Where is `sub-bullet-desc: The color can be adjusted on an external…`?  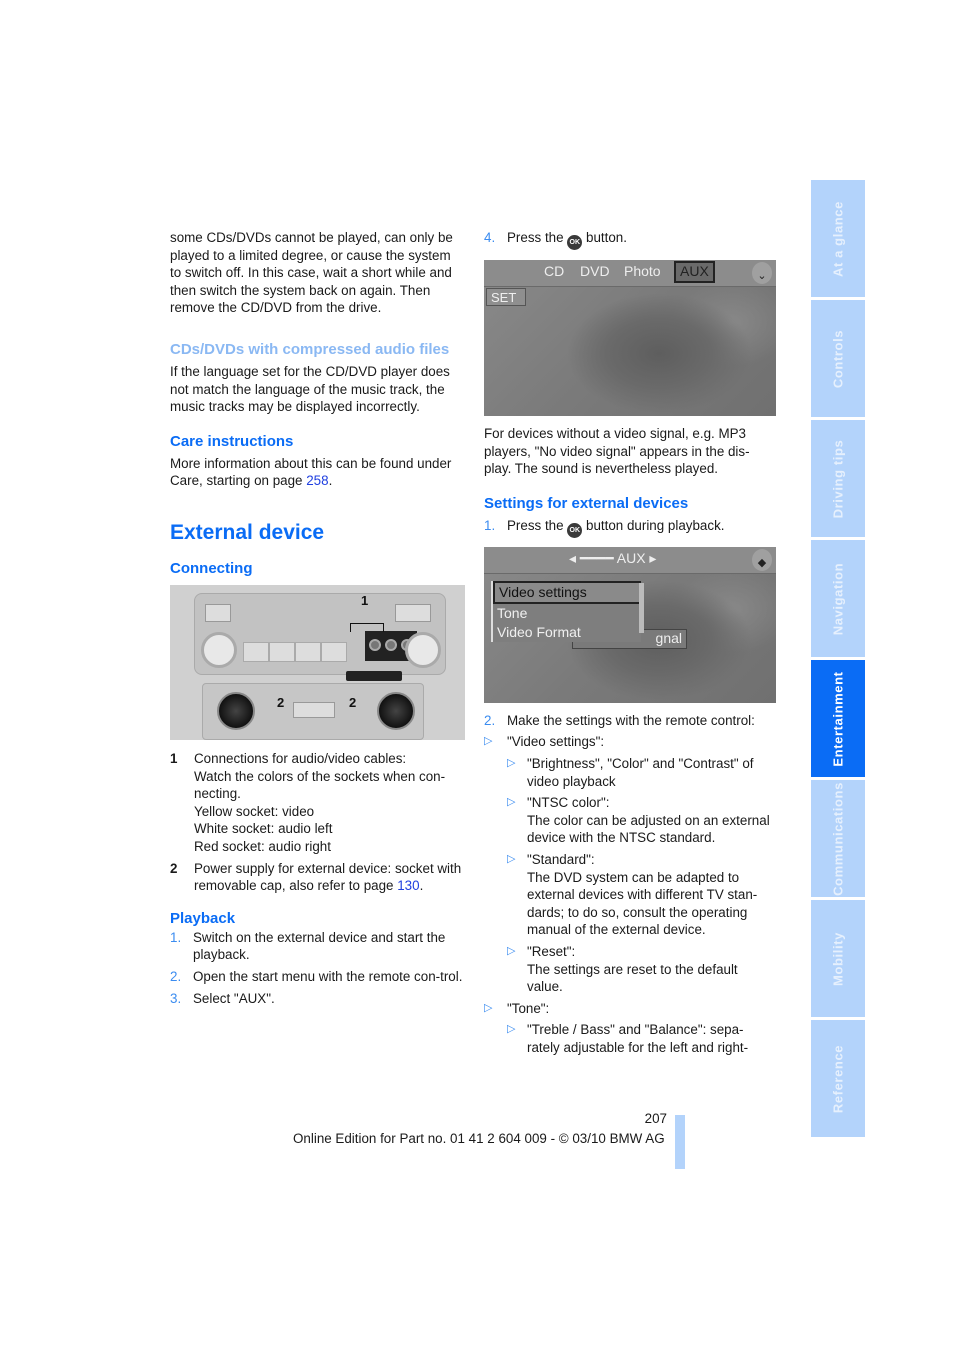
sub-bullet-desc: The color can be adjusted on an external… is located at coordinates (648, 829).